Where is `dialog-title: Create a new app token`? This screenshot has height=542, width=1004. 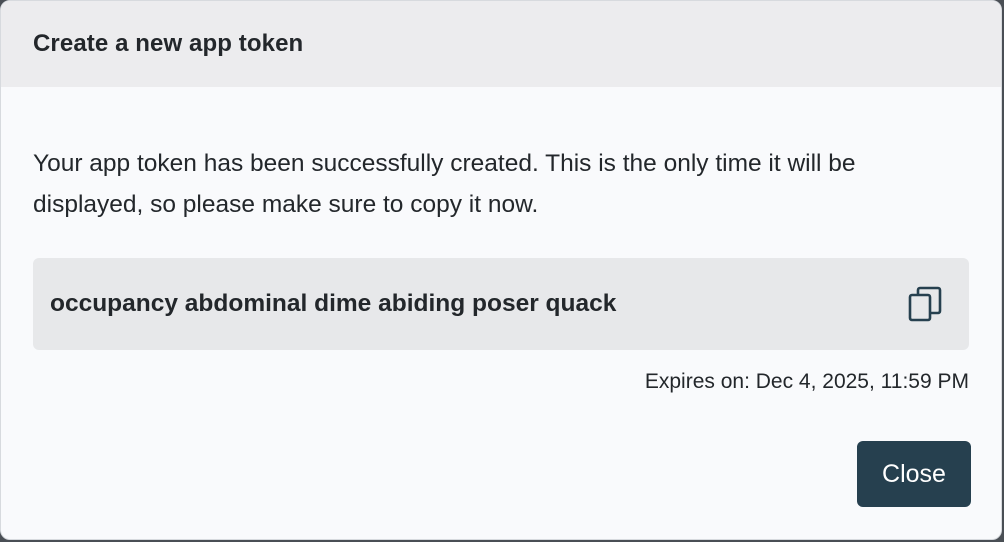 dialog-title: Create a new app token is located at coordinates (168, 43).